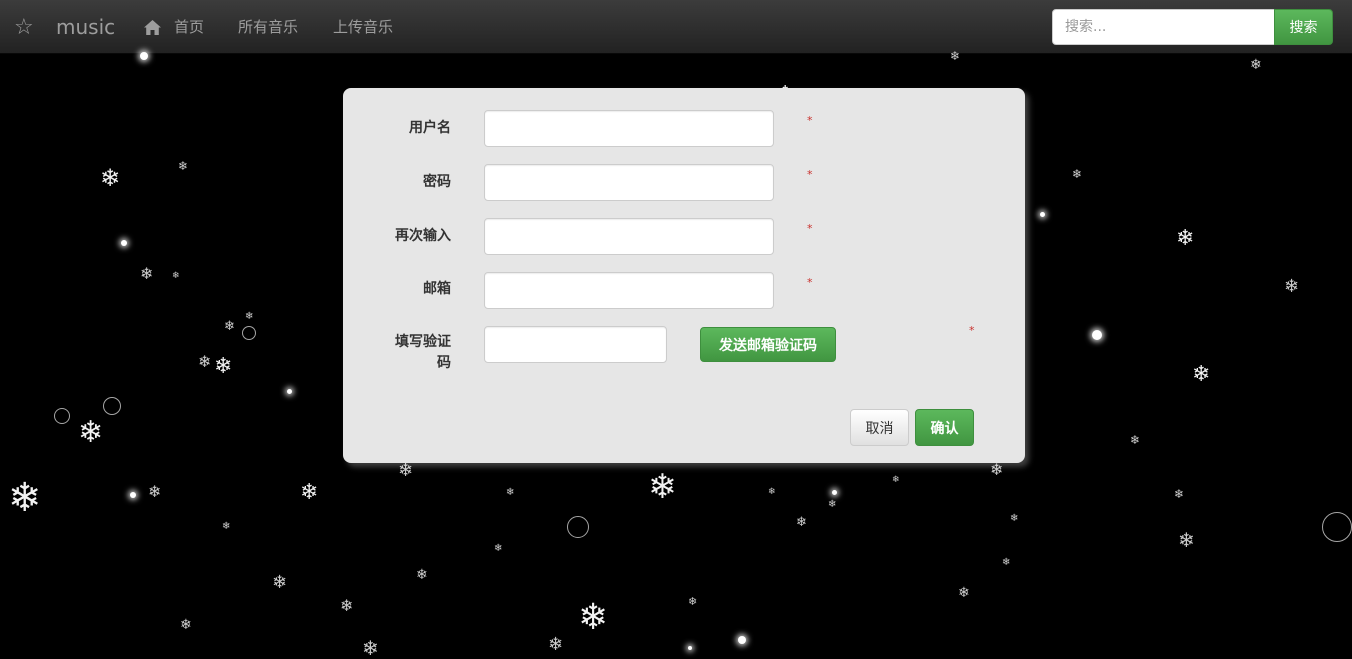 The width and height of the screenshot is (1352, 659). I want to click on captcha-input, so click(575, 344).